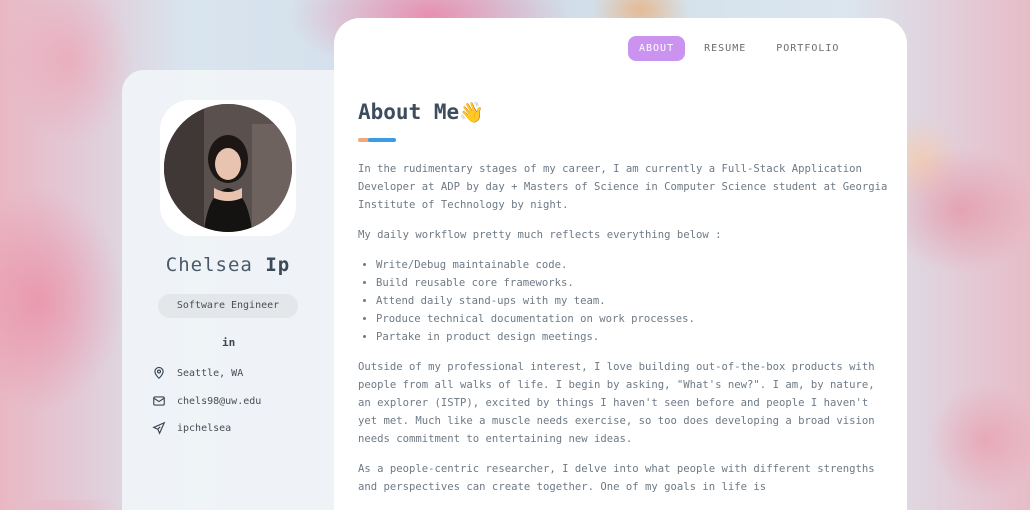 The width and height of the screenshot is (1030, 510). I want to click on page-title-text: About Me, so click(409, 112).